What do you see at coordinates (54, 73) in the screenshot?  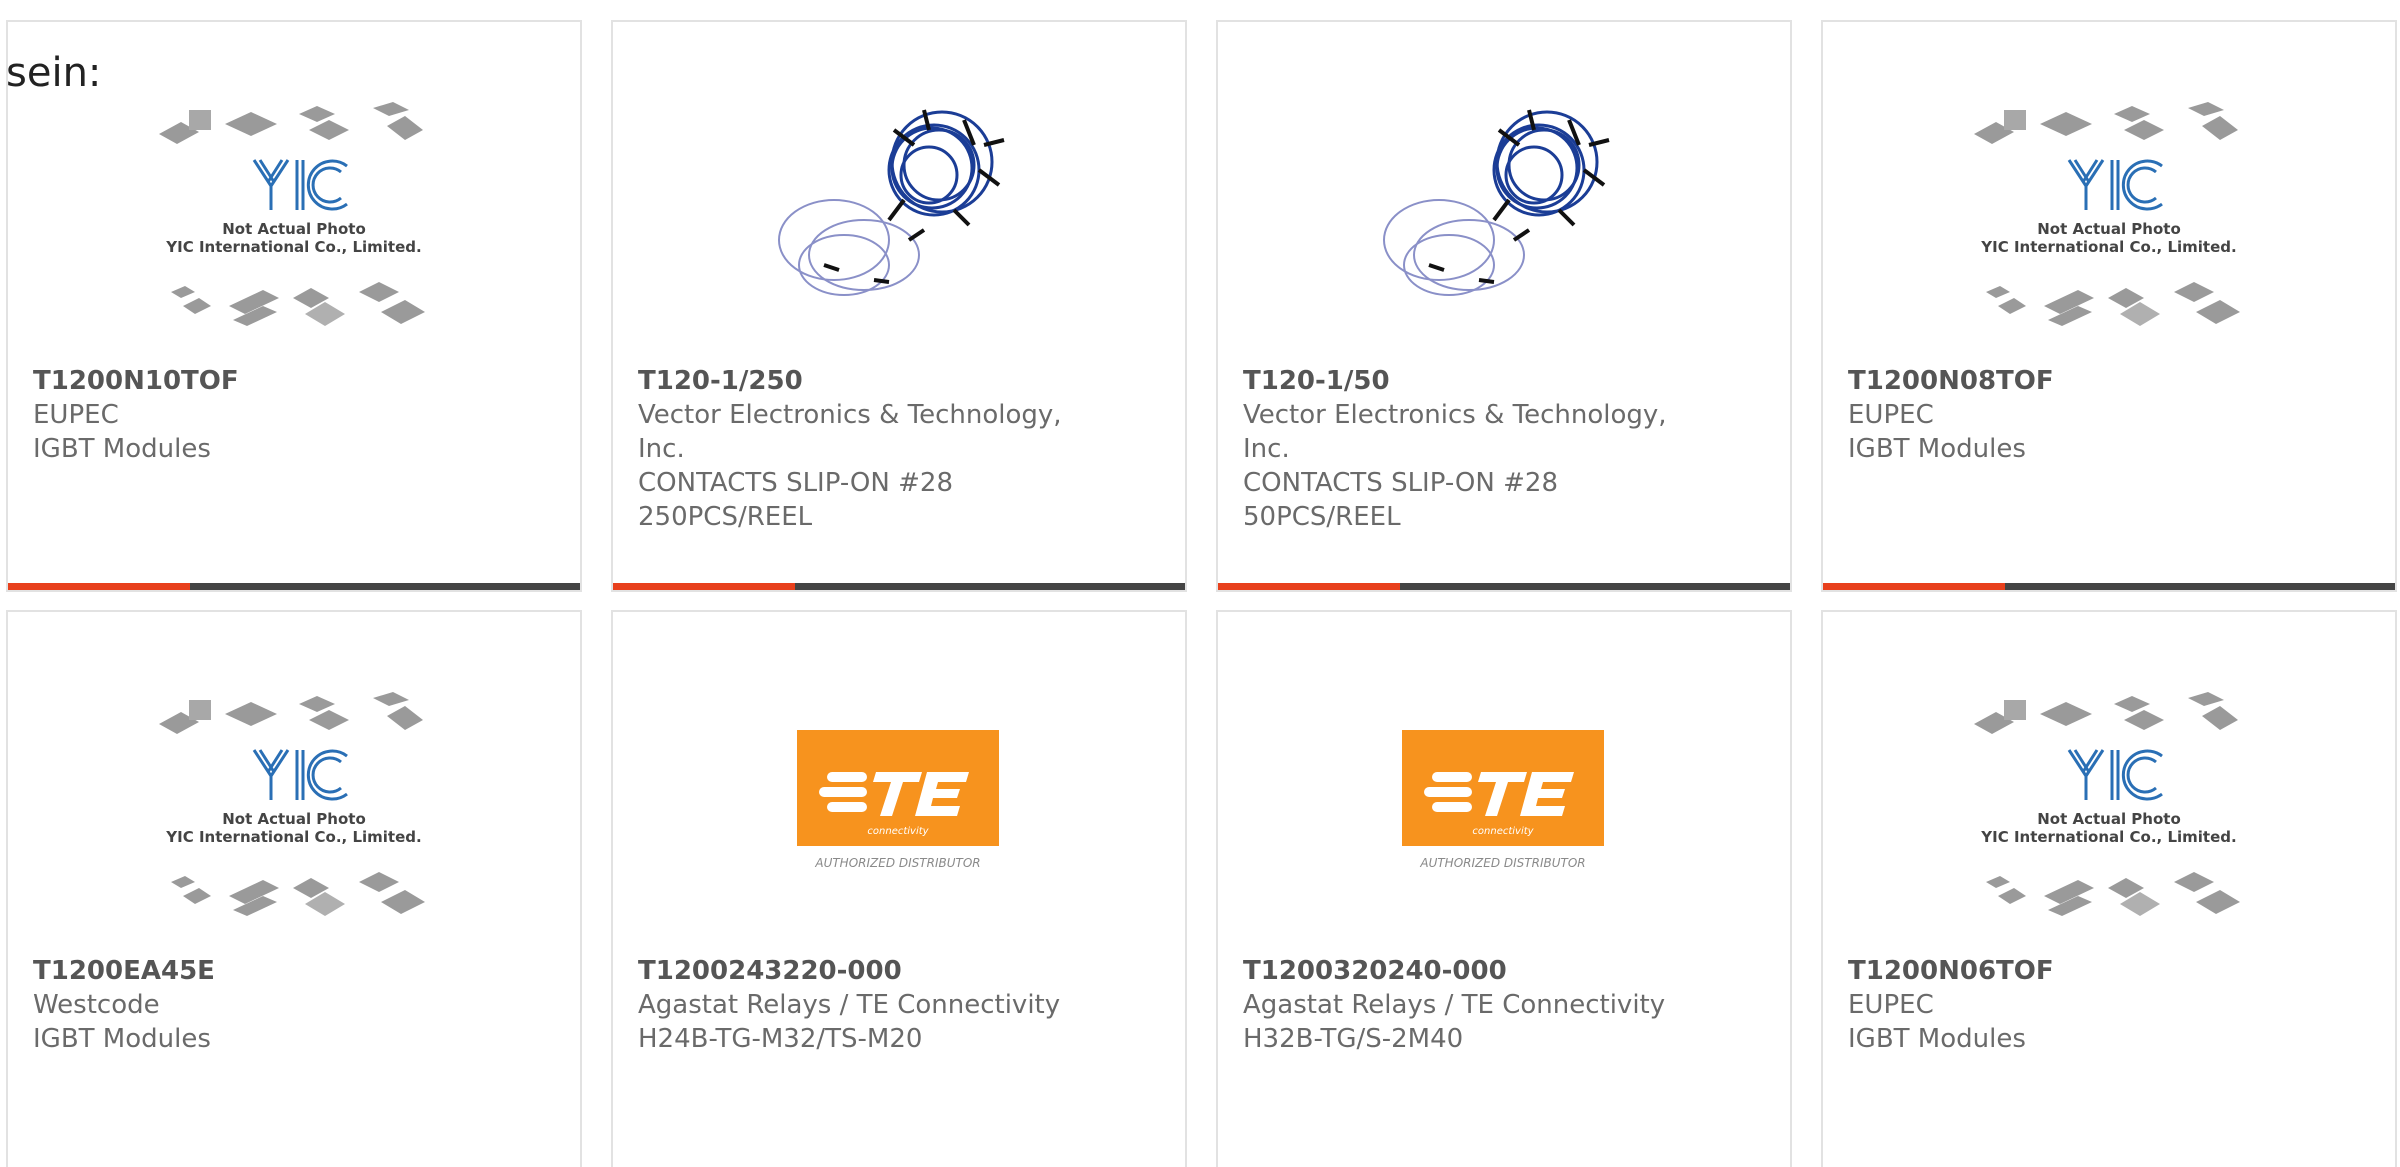 I see `lead-text: sein:` at bounding box center [54, 73].